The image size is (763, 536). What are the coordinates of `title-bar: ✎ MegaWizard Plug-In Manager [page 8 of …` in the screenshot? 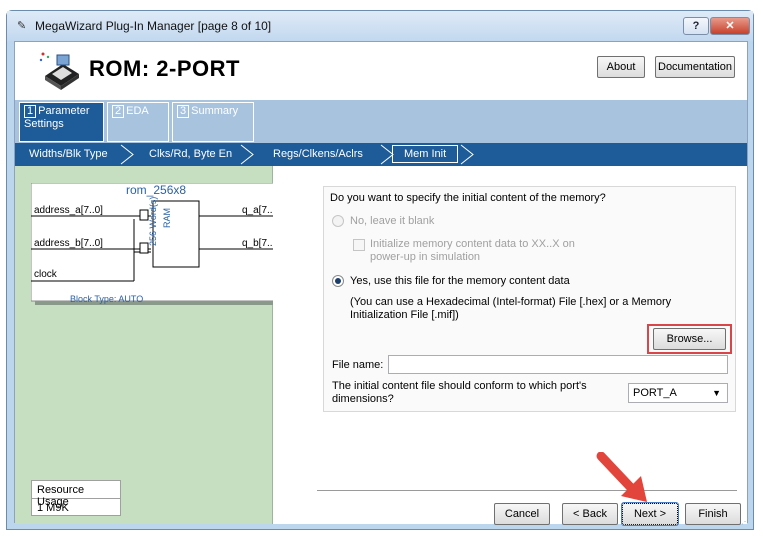 It's located at (380, 26).